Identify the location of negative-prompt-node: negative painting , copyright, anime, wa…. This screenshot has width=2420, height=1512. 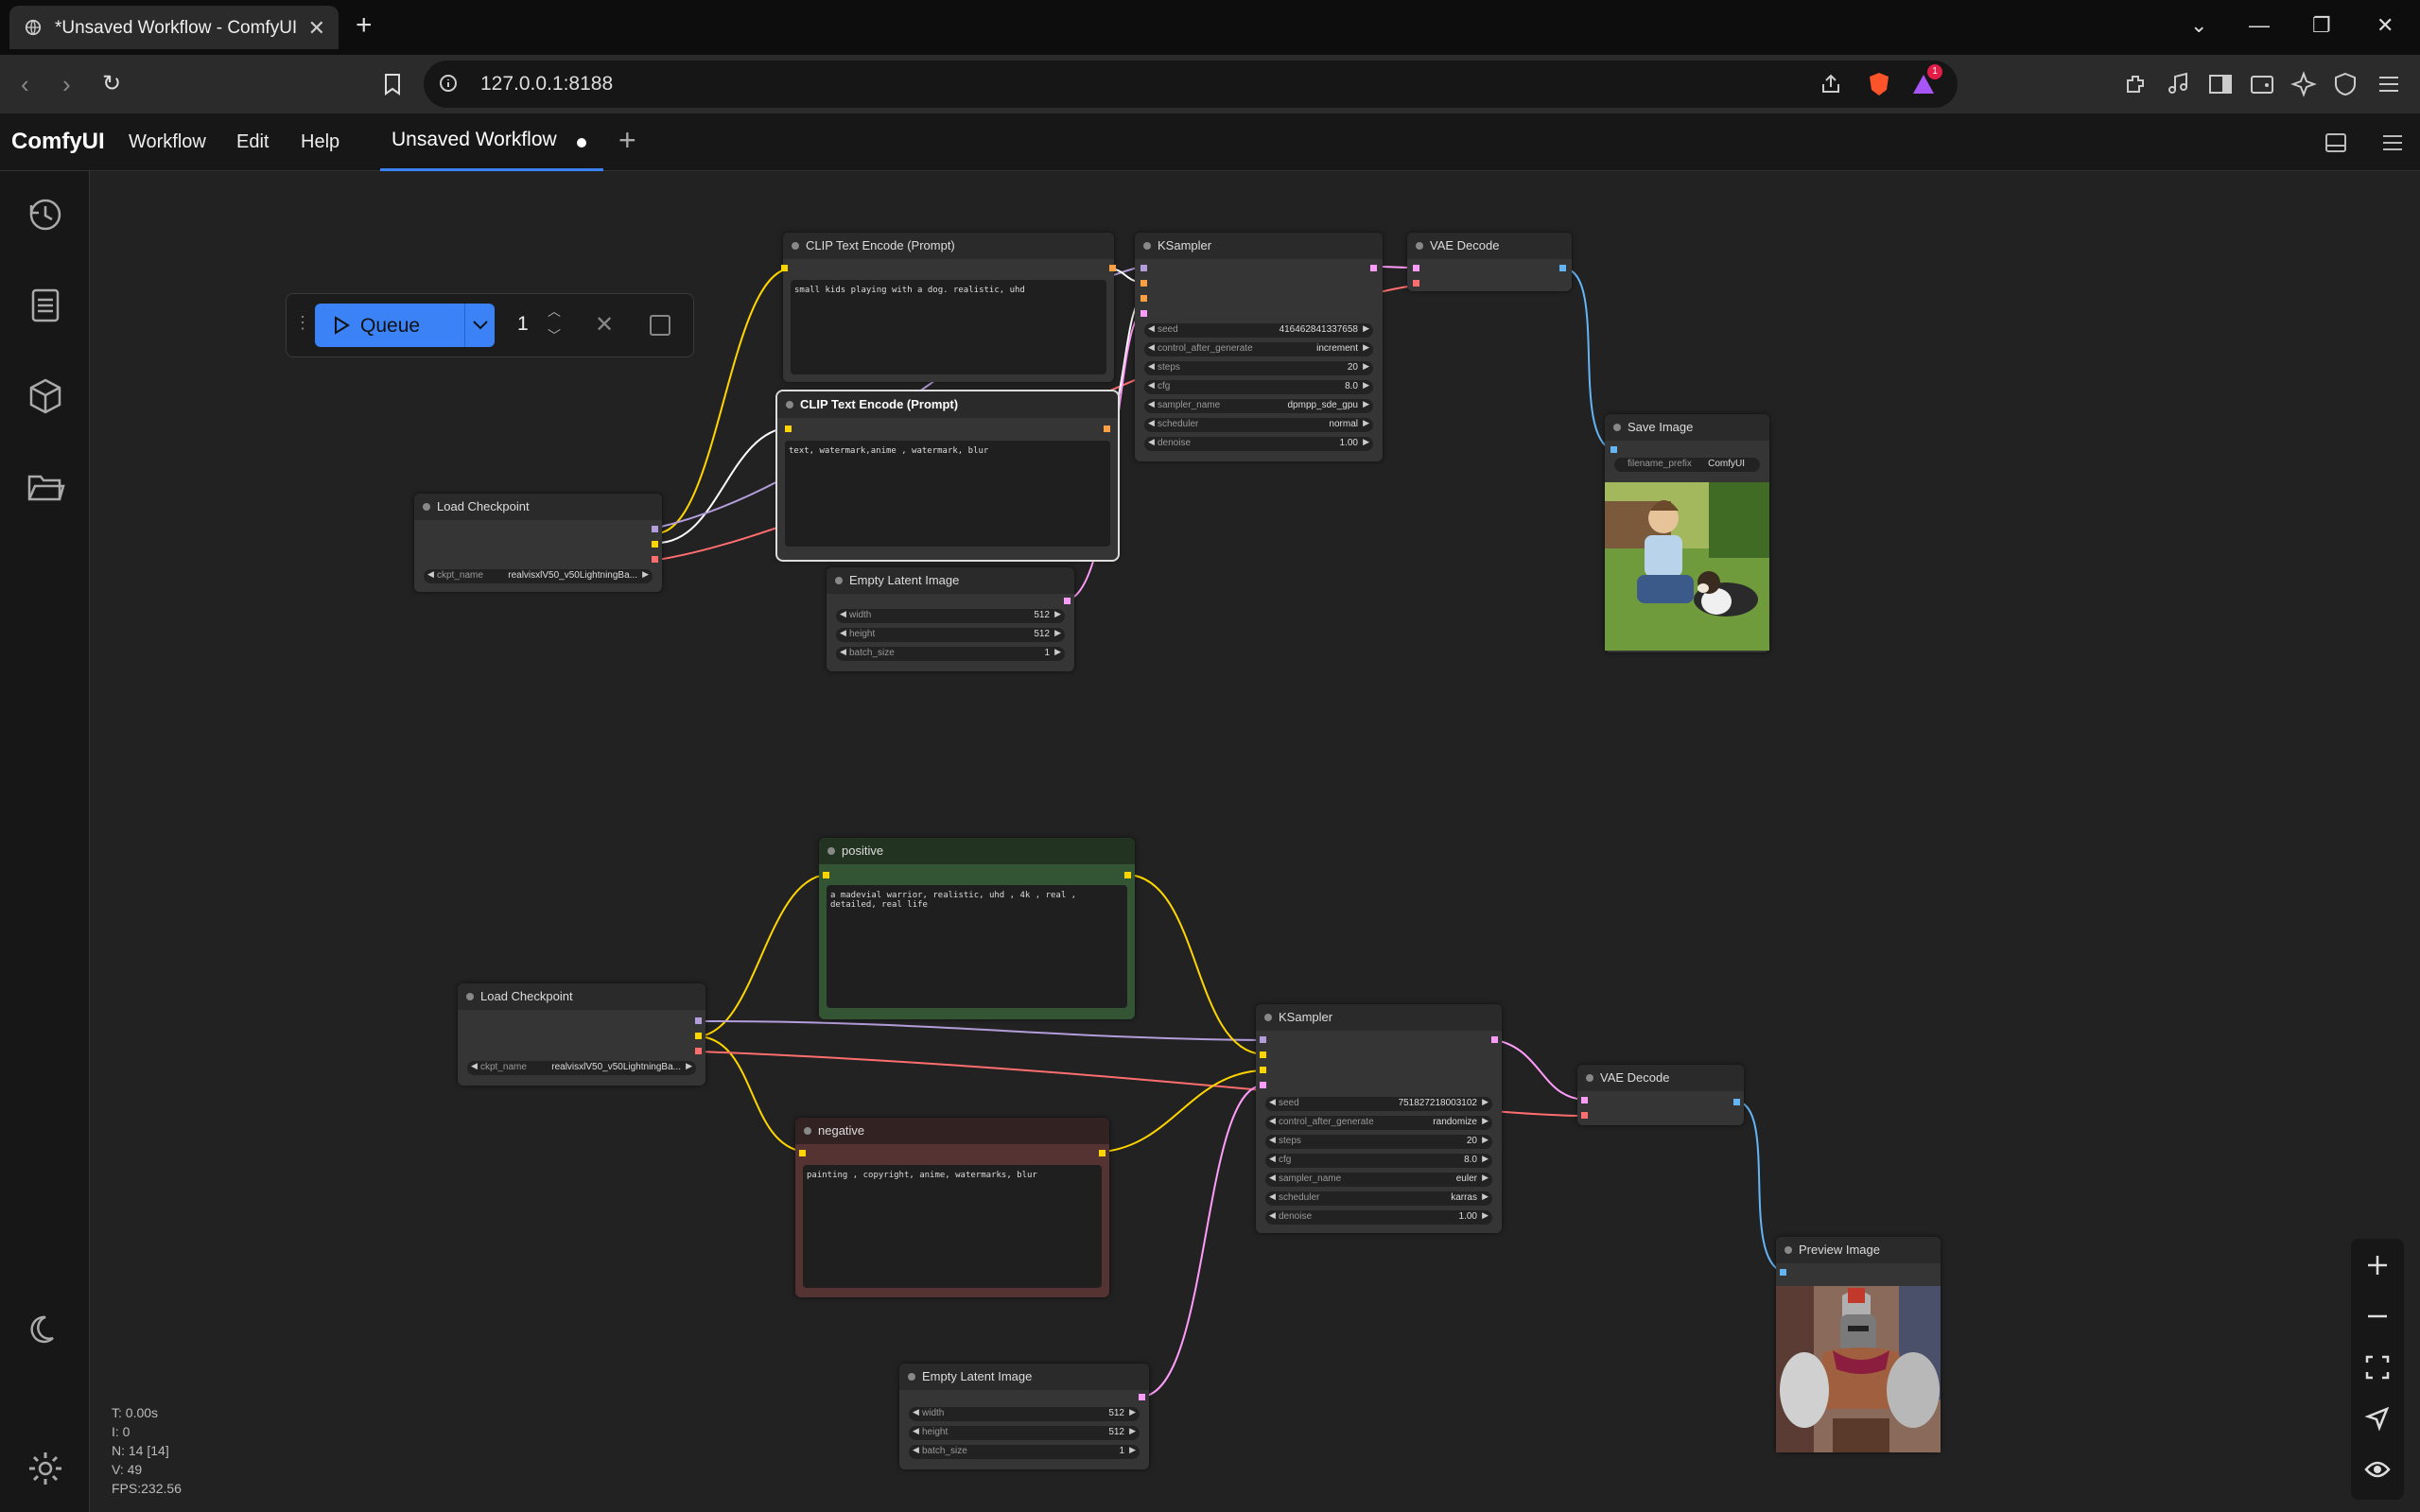
(952, 1207).